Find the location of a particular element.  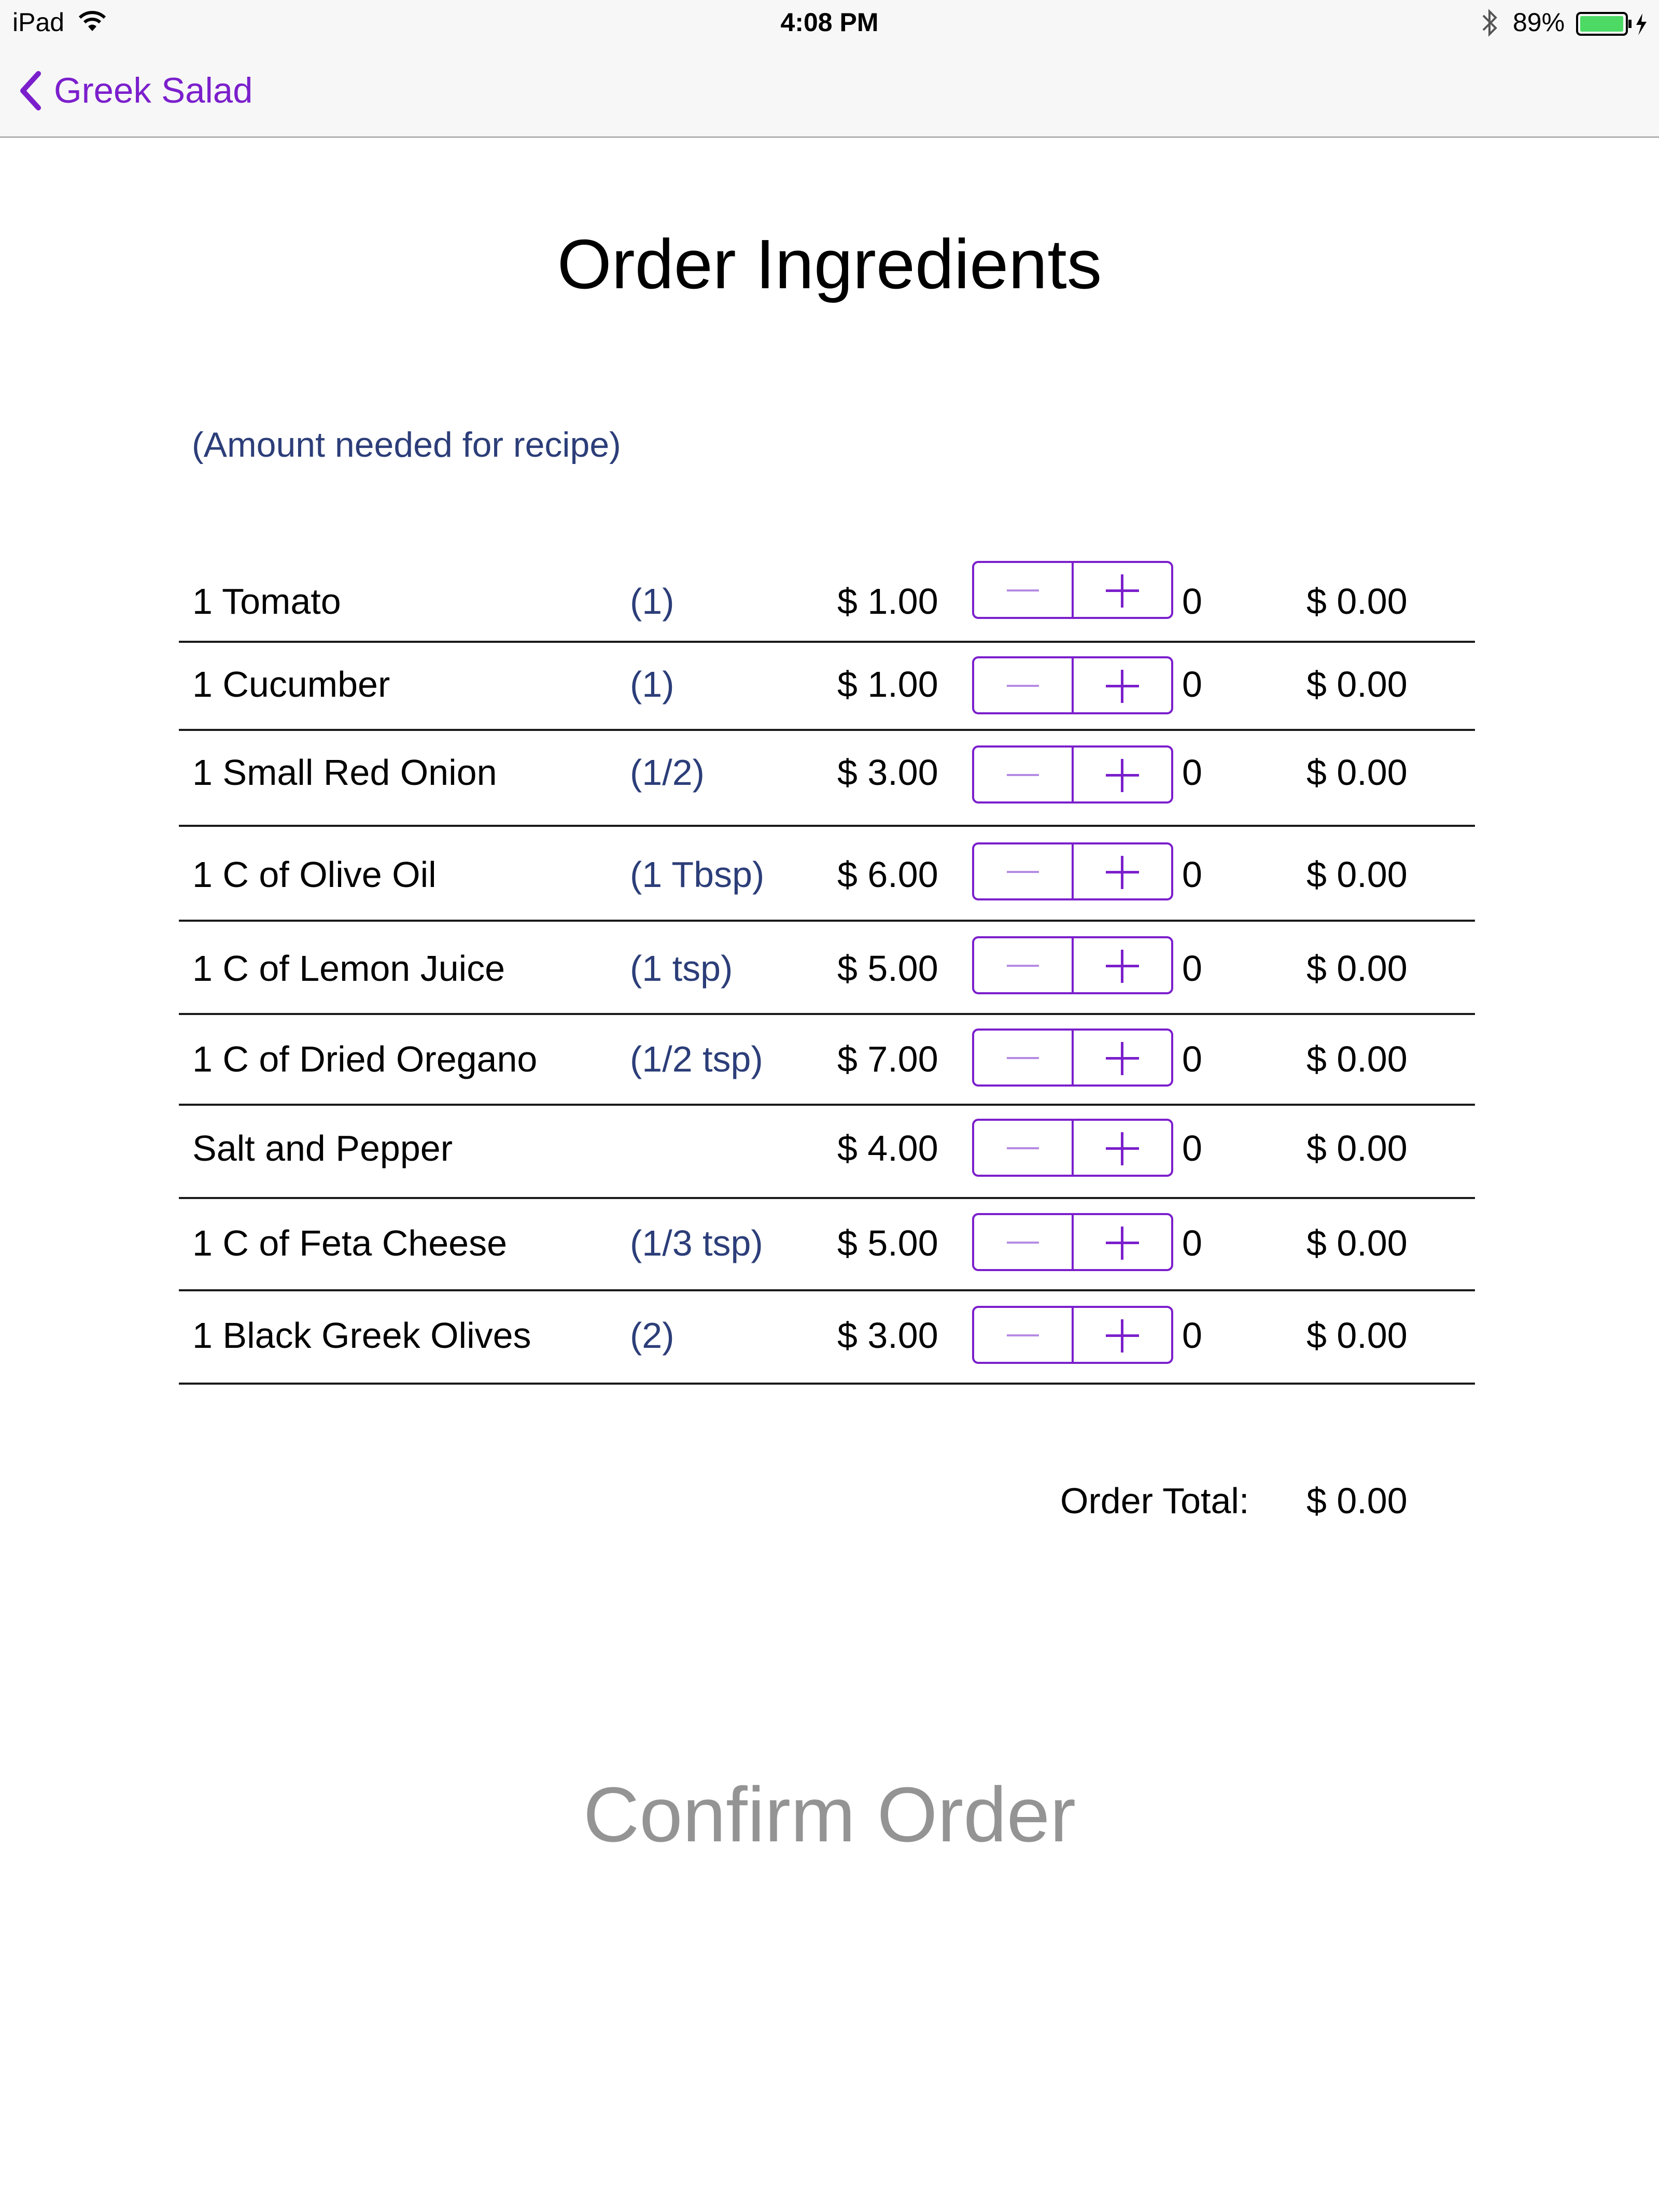

ingredient-row: Salt and Pepper $ 4.00 0 $ 0.00 is located at coordinates (827, 1152).